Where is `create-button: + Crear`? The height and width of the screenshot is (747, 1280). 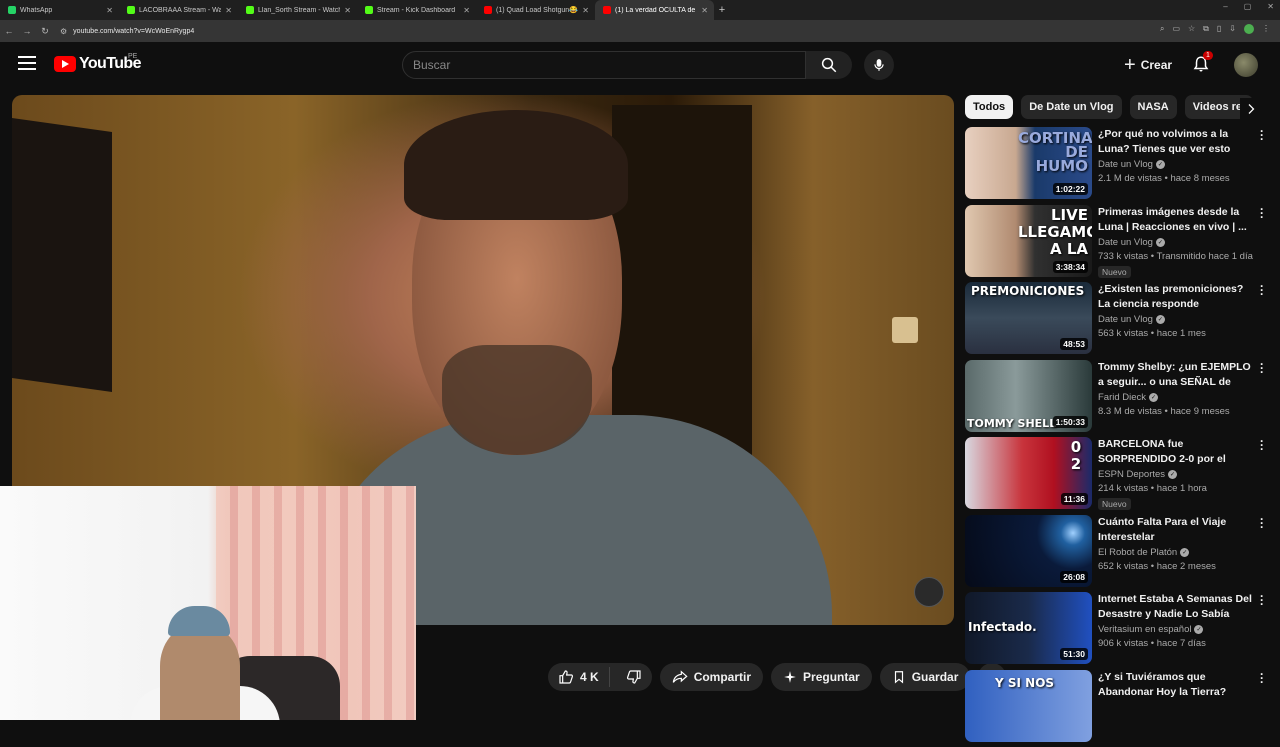 create-button: + Crear is located at coordinates (1148, 65).